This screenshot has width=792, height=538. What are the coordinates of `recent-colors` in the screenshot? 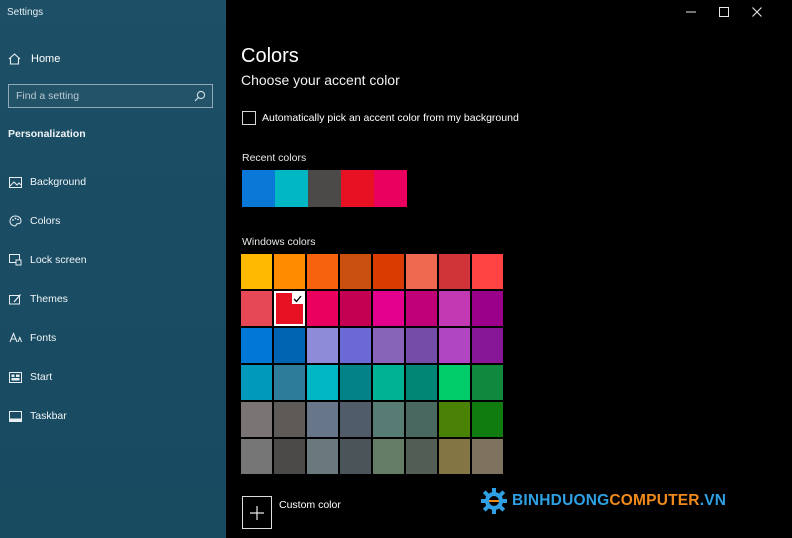 It's located at (324, 188).